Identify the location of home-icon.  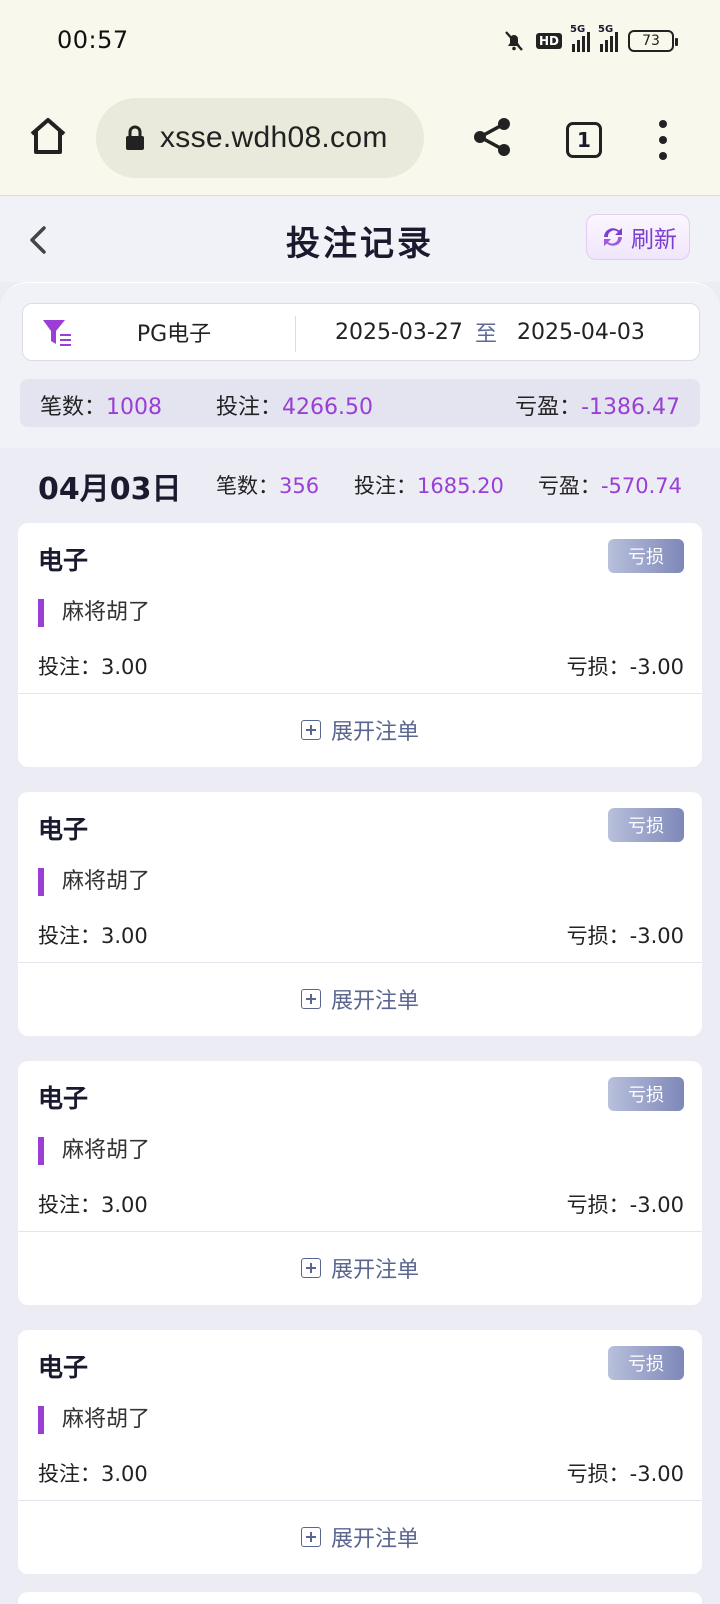
(48, 136).